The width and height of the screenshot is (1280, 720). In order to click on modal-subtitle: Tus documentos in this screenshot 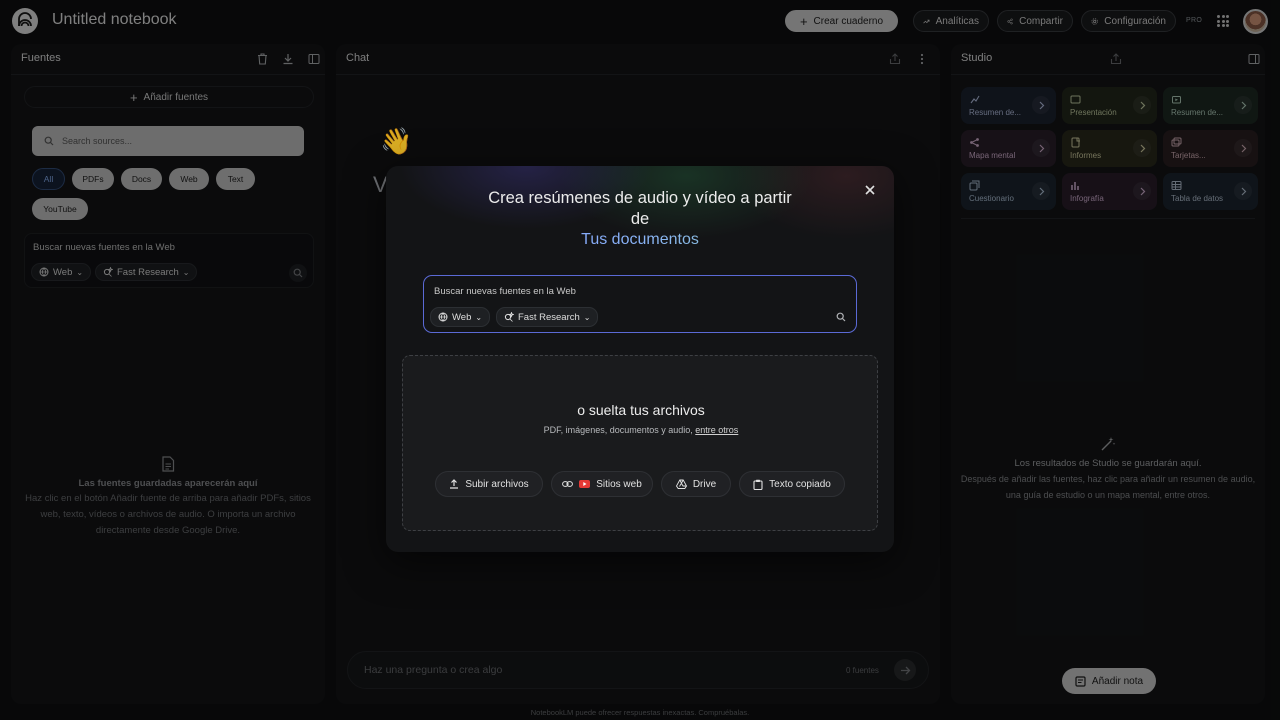, I will do `click(640, 240)`.